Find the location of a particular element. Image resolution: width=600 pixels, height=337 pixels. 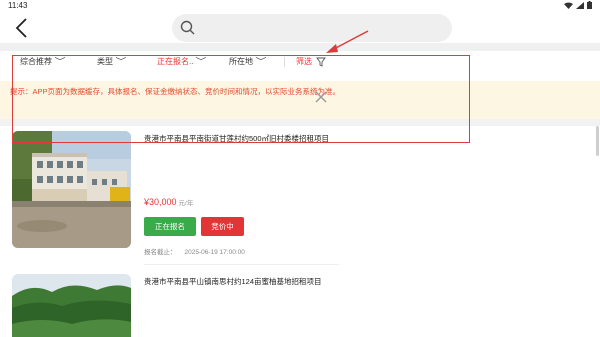

search-input is located at coordinates (312, 28).